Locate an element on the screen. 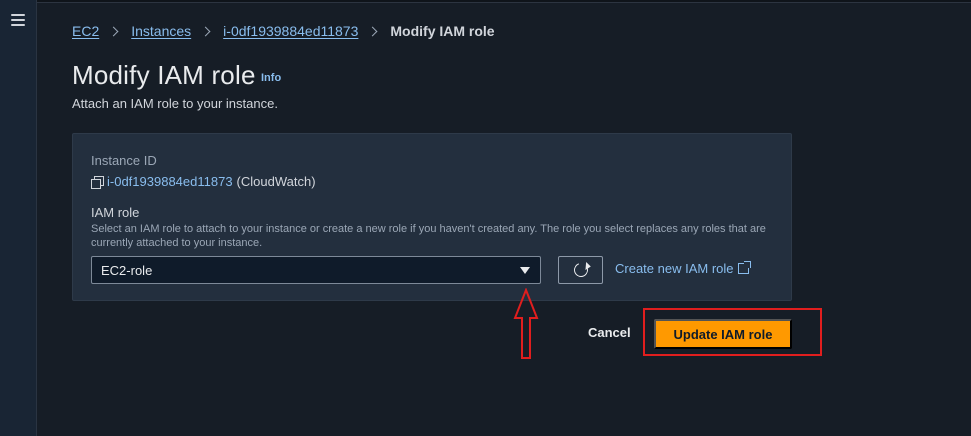  breadcrumb-instance-id: i-0df1939884ed11873 is located at coordinates (290, 31).